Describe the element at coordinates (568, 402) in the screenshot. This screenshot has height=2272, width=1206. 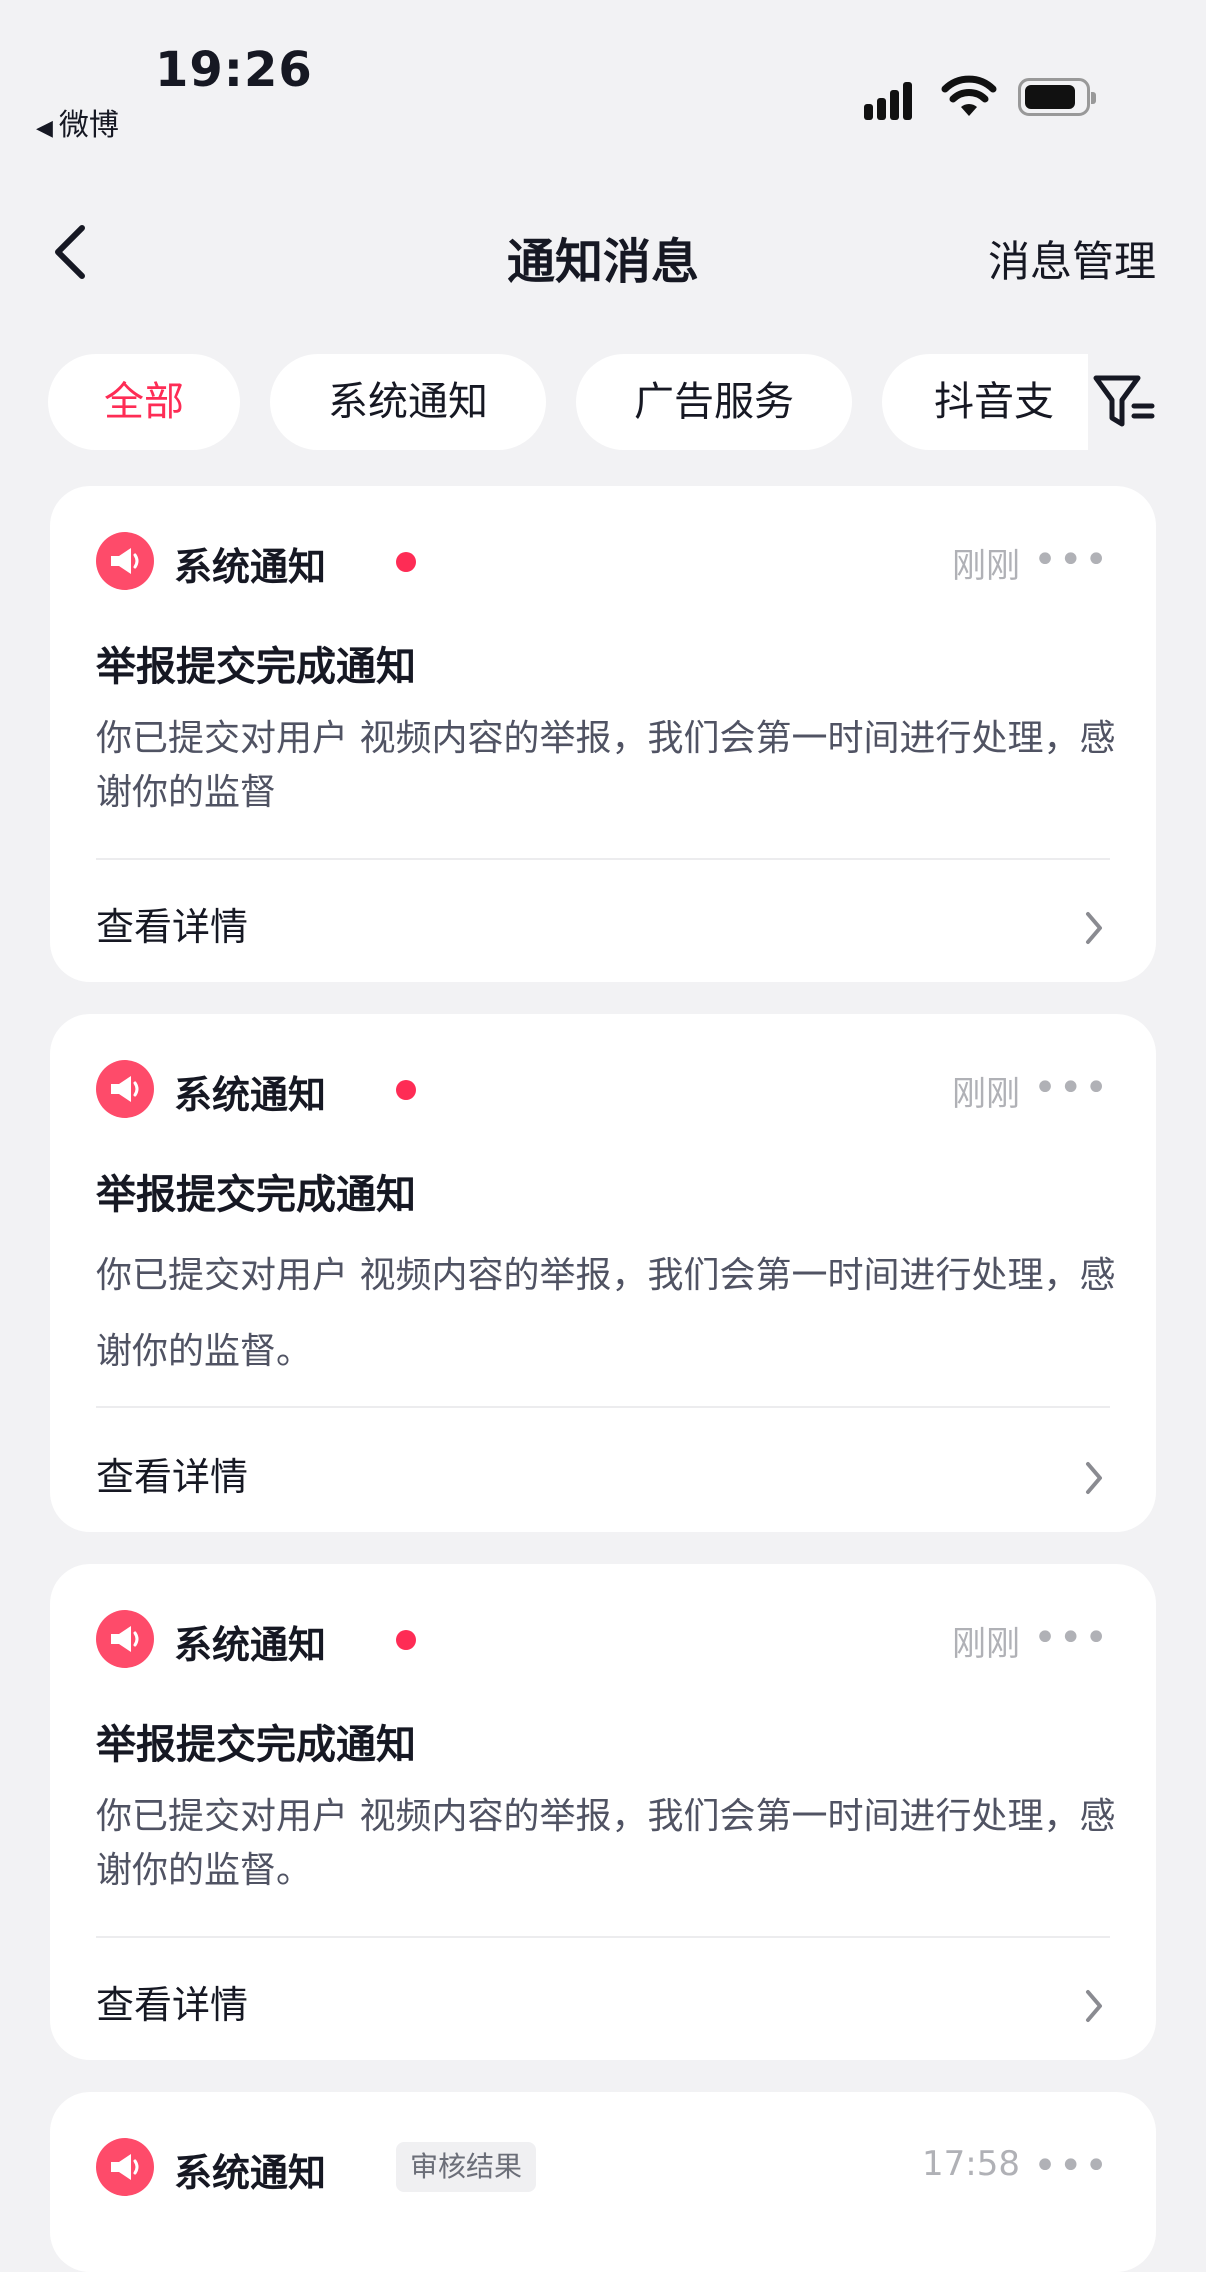
I see `filter-tabs: 全部 系统通知 广告服务 抖音支` at that location.